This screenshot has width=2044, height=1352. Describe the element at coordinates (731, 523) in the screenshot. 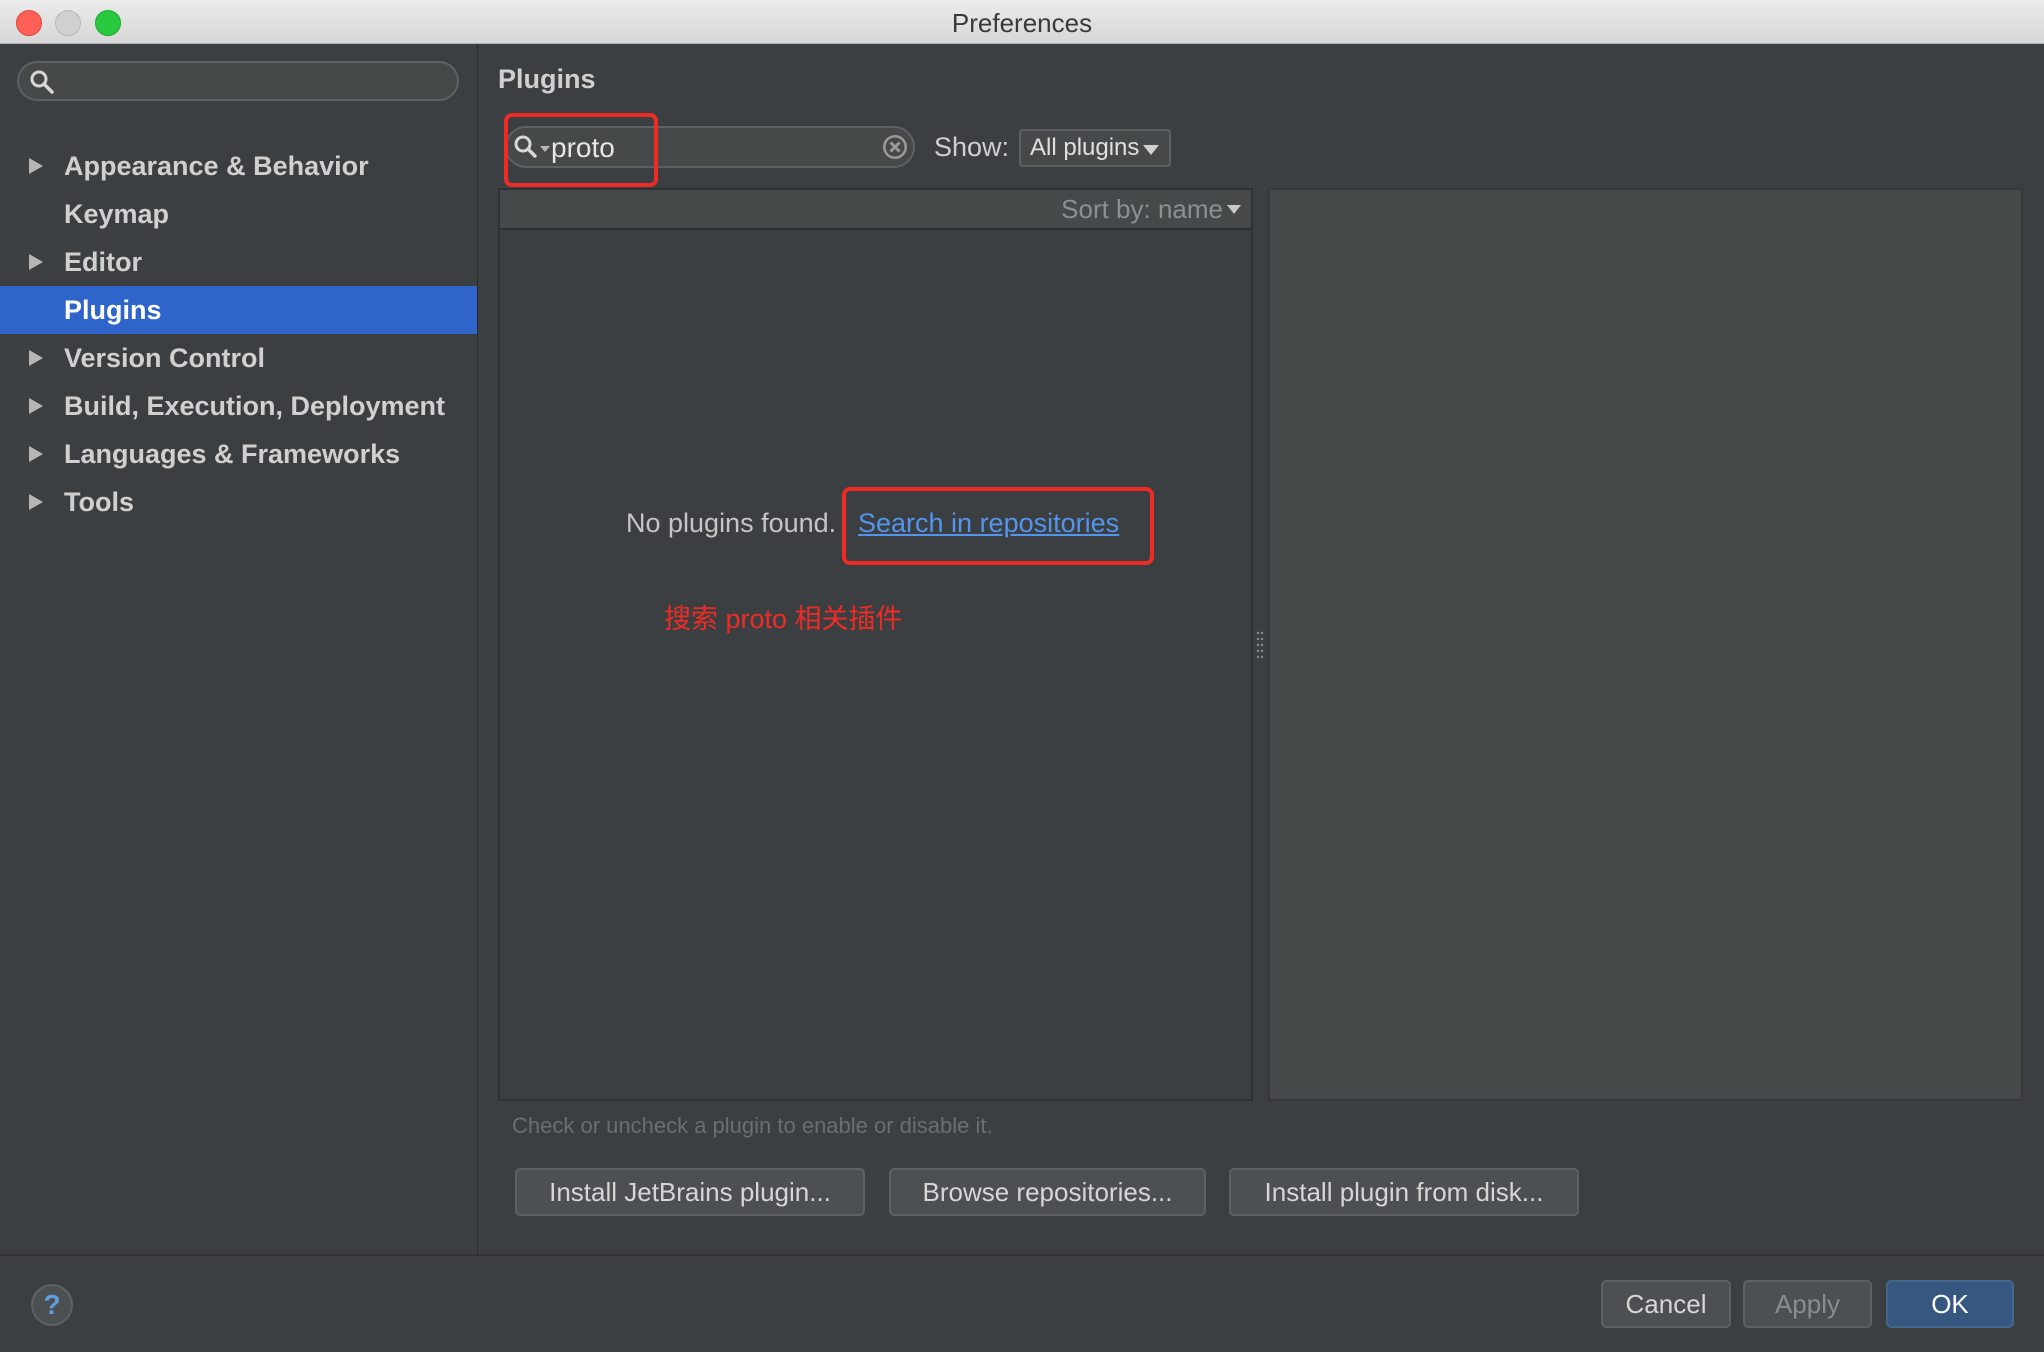

I see `empty-message: No plugins found.` at that location.